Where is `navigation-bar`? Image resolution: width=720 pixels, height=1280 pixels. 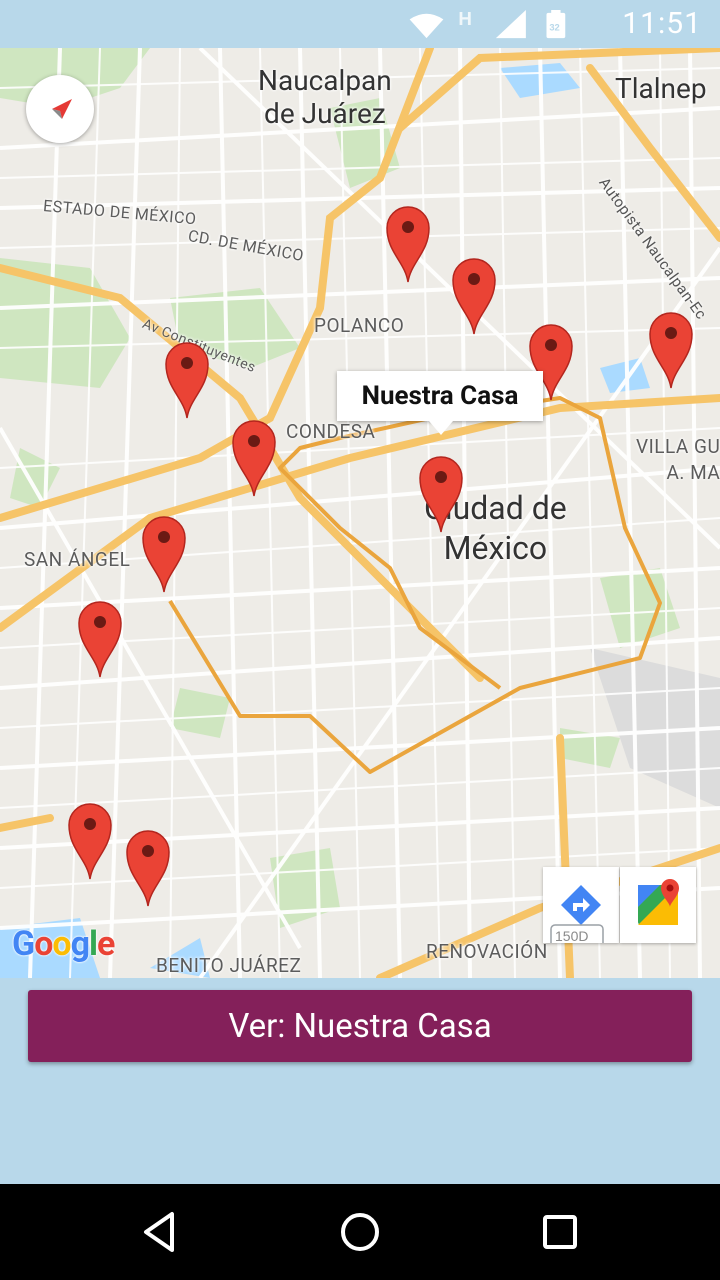
navigation-bar is located at coordinates (360, 1232).